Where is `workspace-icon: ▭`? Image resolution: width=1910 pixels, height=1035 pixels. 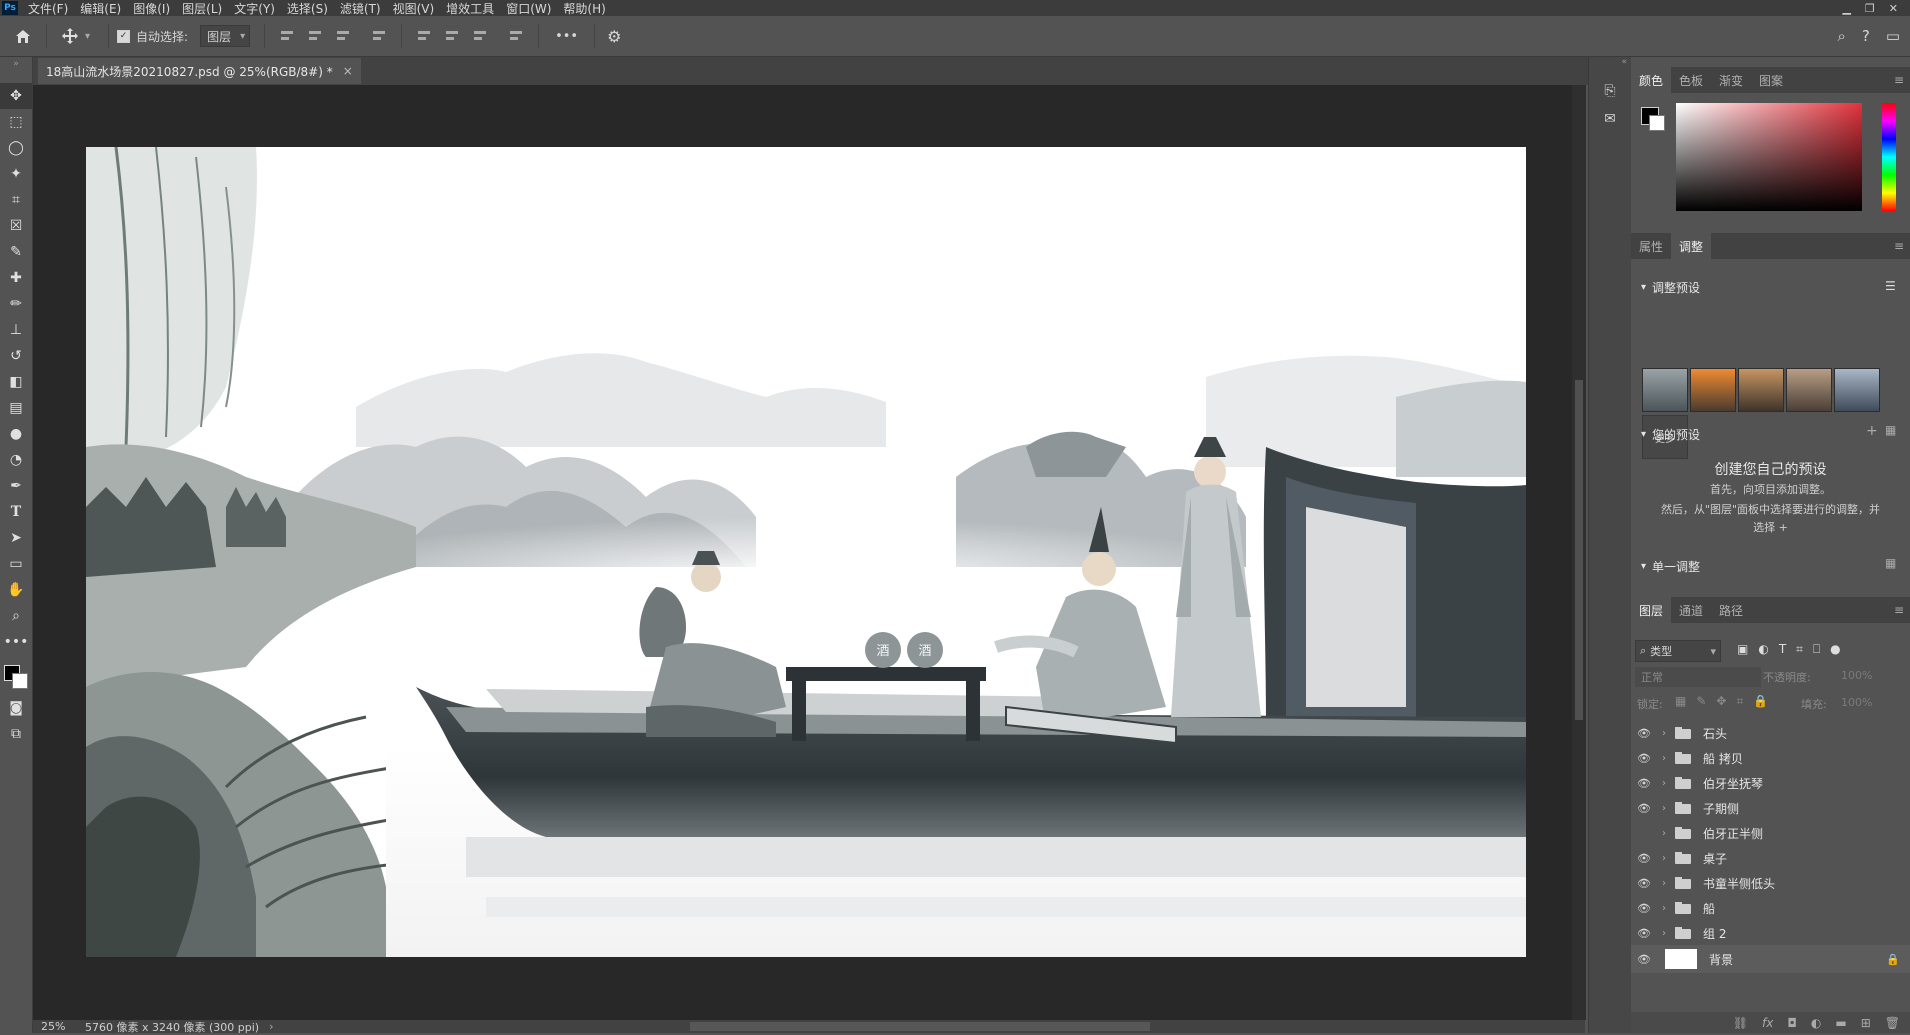 workspace-icon: ▭ is located at coordinates (1893, 36).